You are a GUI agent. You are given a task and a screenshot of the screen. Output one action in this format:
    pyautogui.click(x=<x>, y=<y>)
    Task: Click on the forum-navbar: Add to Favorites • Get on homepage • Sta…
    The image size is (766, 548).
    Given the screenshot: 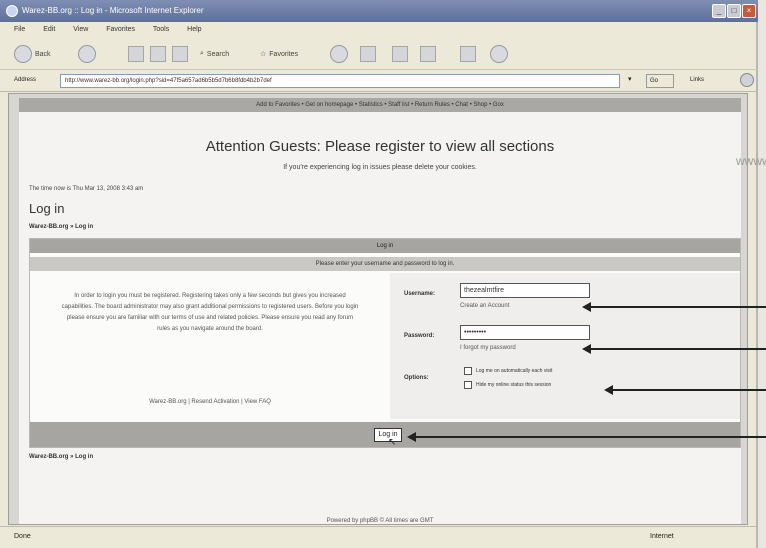 What is the action you would take?
    pyautogui.click(x=380, y=105)
    